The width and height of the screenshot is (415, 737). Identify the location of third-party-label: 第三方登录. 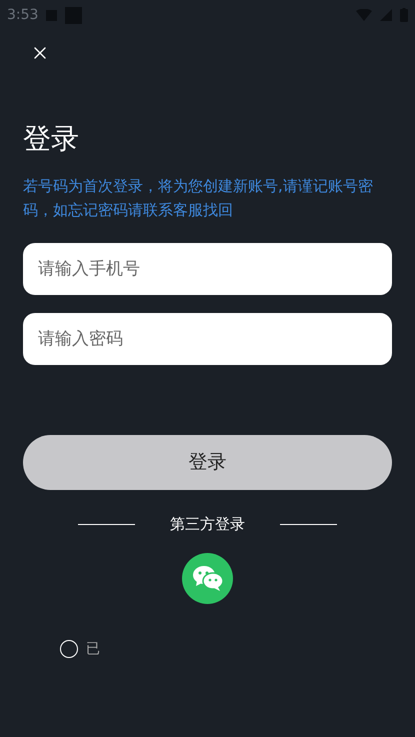
(207, 524).